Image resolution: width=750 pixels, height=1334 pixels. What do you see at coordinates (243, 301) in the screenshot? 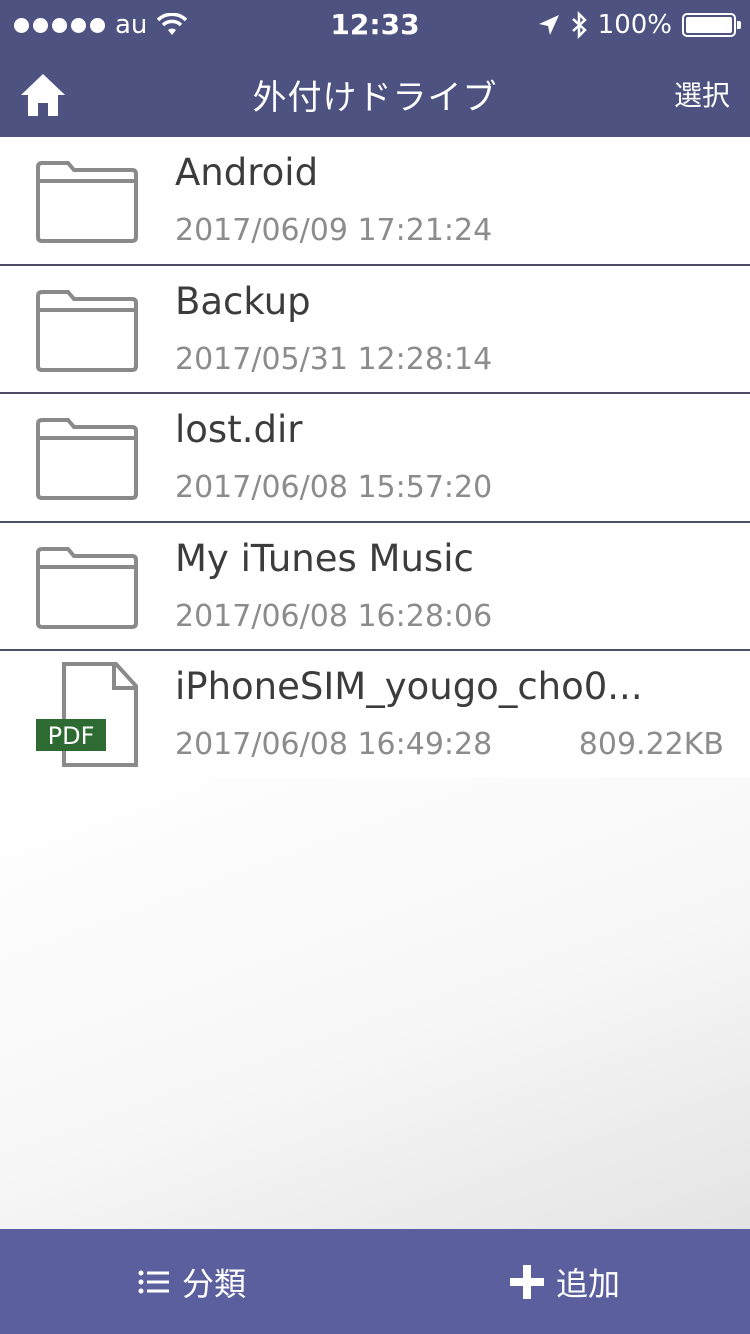
I see `file-name: Backup` at bounding box center [243, 301].